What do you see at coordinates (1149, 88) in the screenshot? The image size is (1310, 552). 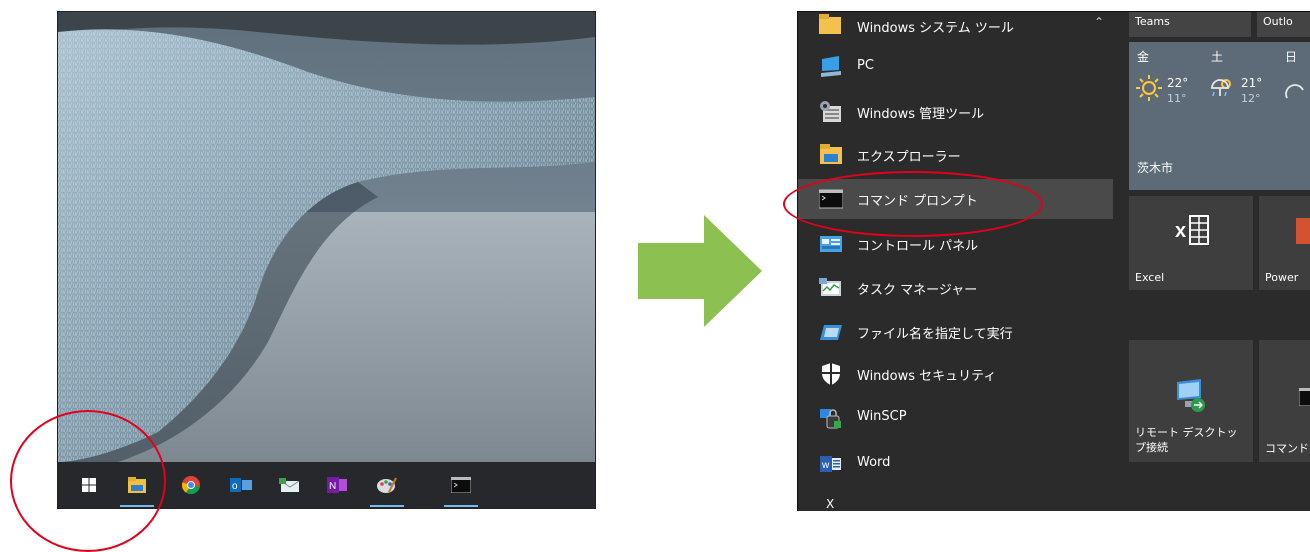 I see `sunny-icon` at bounding box center [1149, 88].